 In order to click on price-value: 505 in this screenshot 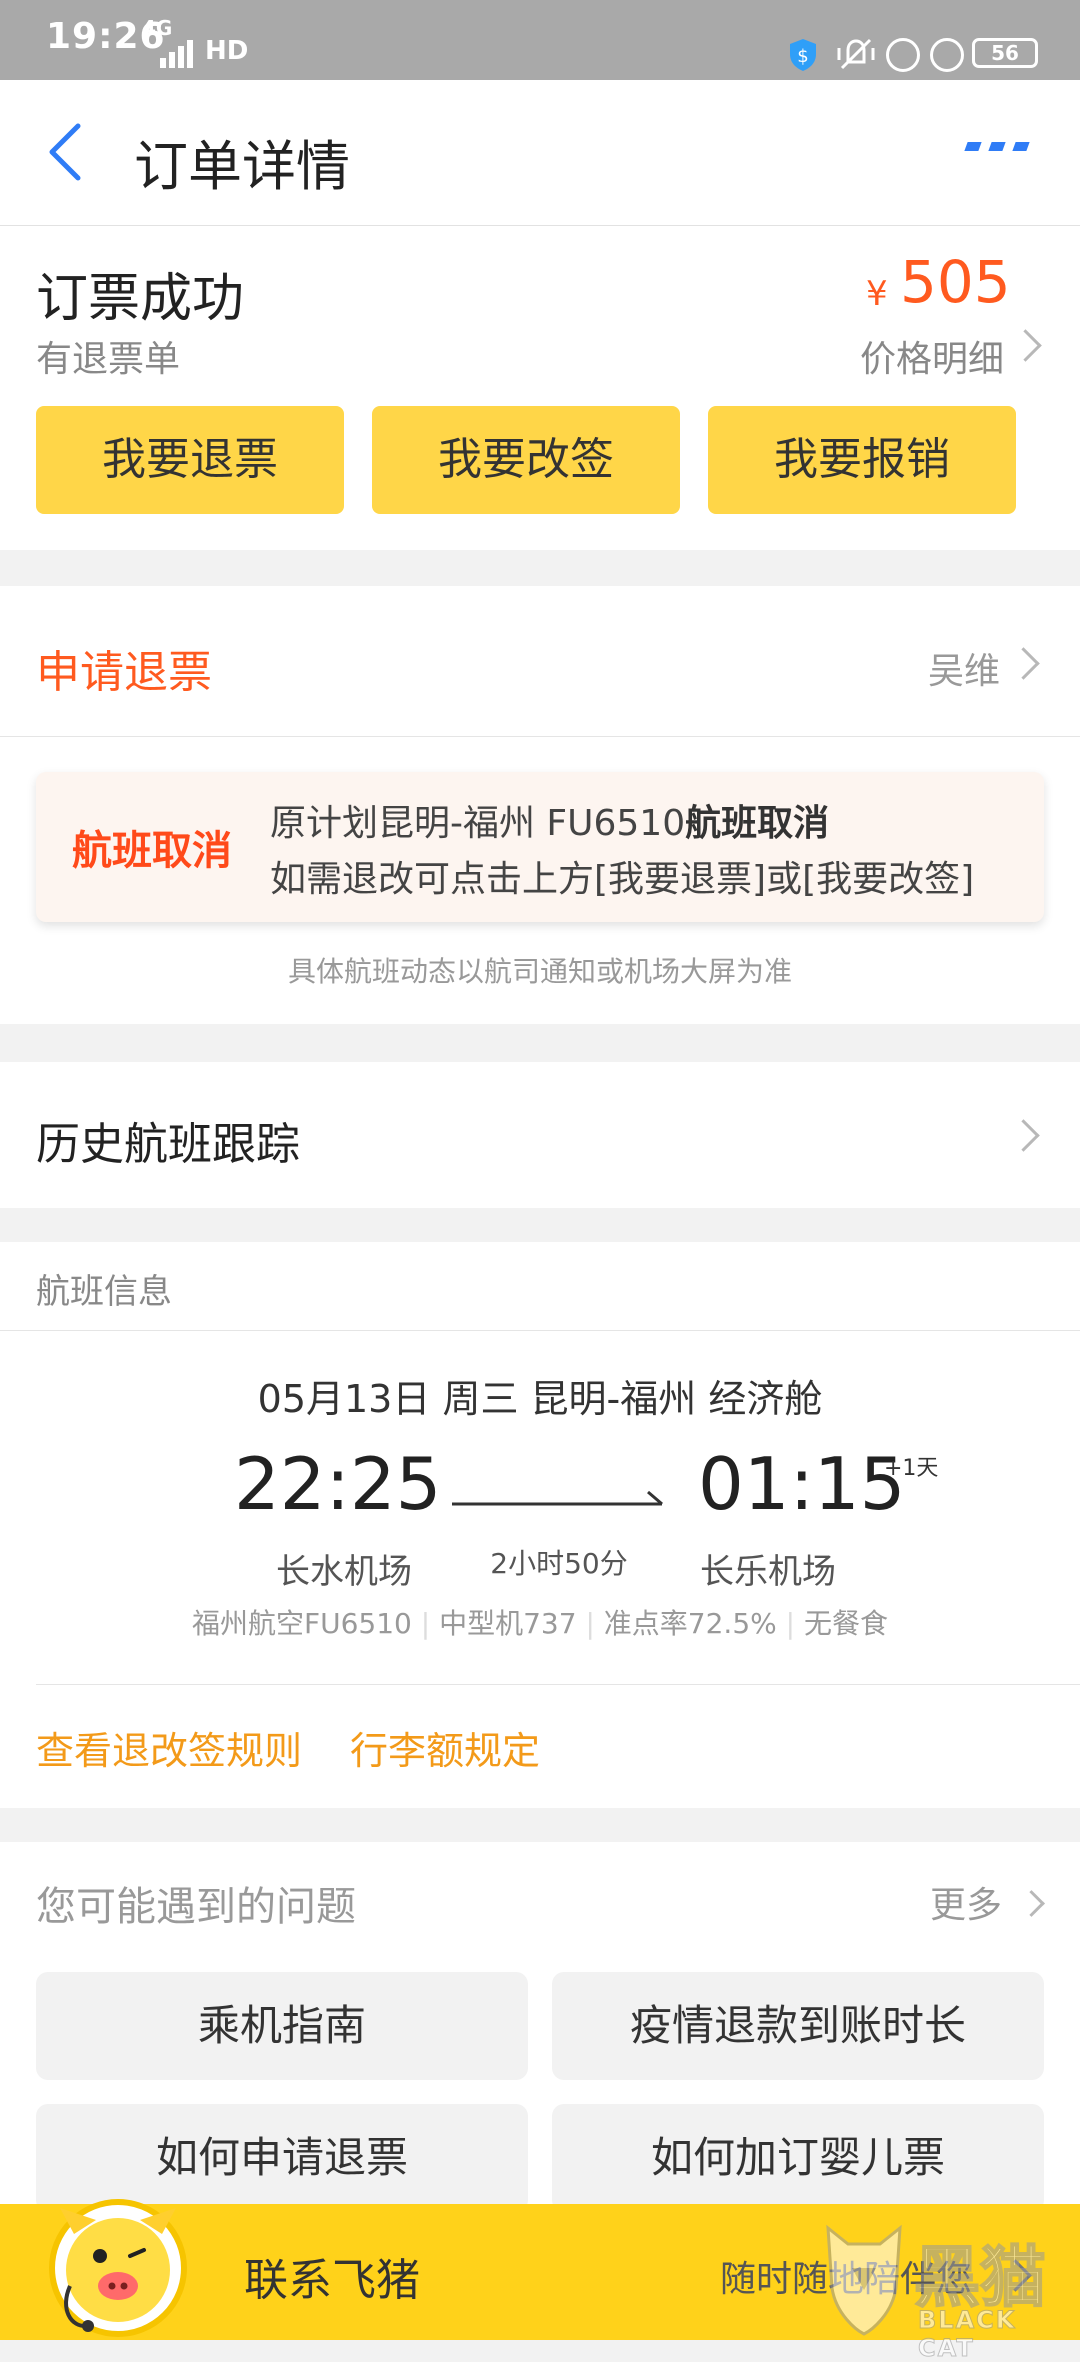, I will do `click(955, 282)`.